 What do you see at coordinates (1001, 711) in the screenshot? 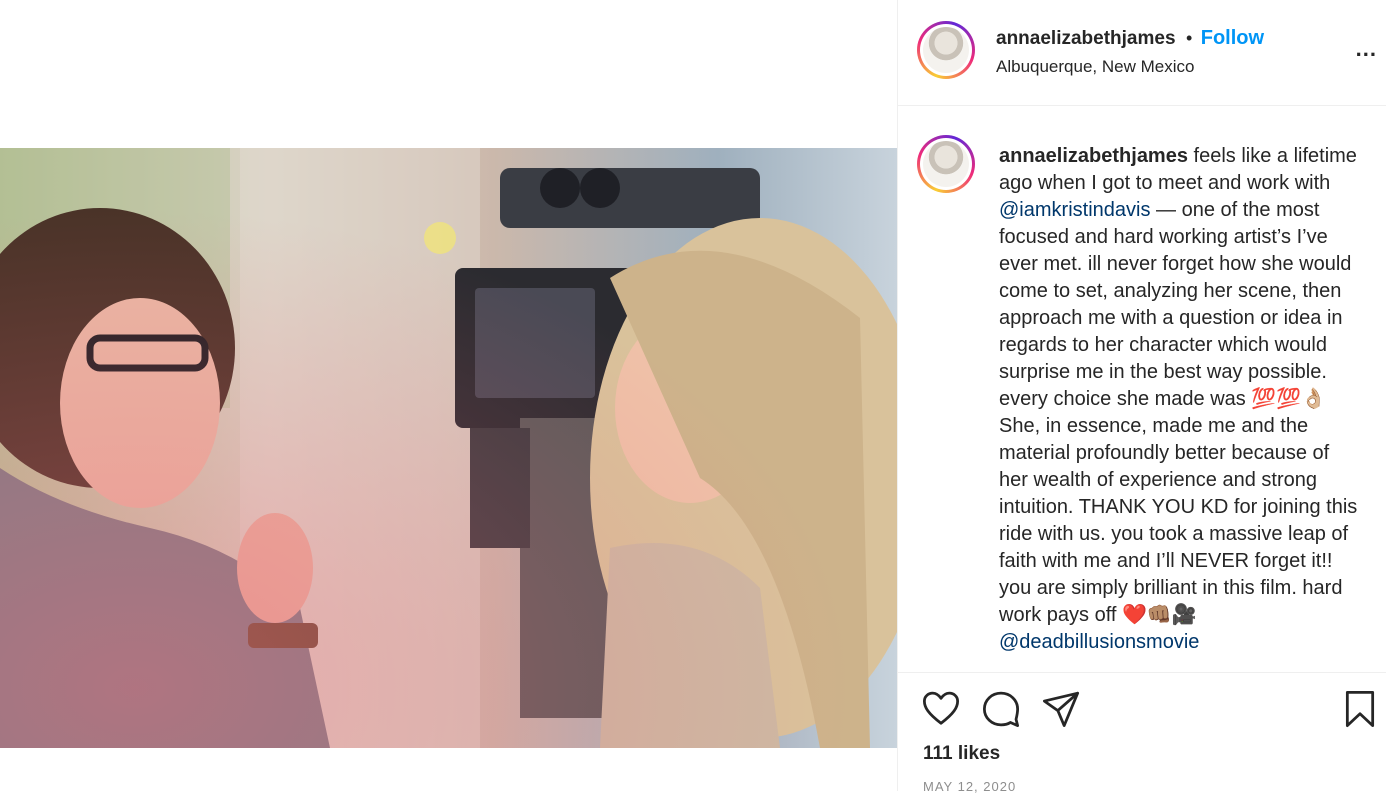
I see `comment-icon` at bounding box center [1001, 711].